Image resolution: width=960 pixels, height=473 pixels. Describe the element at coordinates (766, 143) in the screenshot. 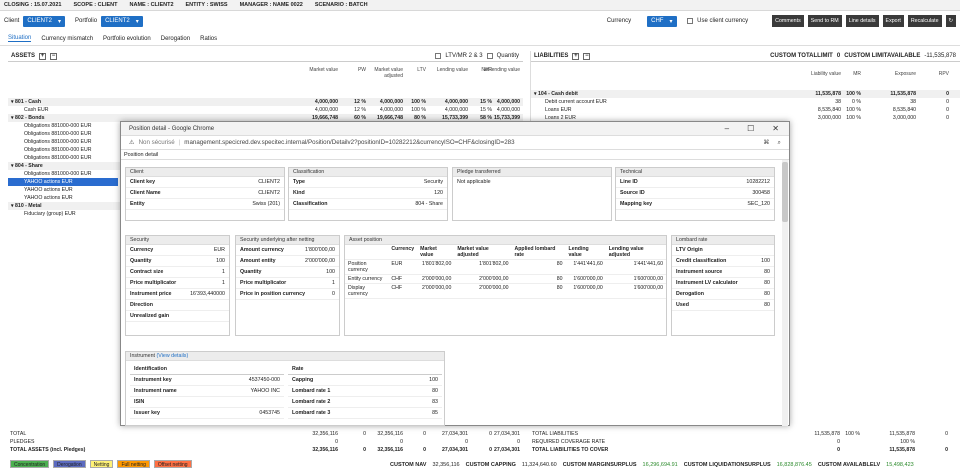

I see `install-icon: ⌘` at that location.